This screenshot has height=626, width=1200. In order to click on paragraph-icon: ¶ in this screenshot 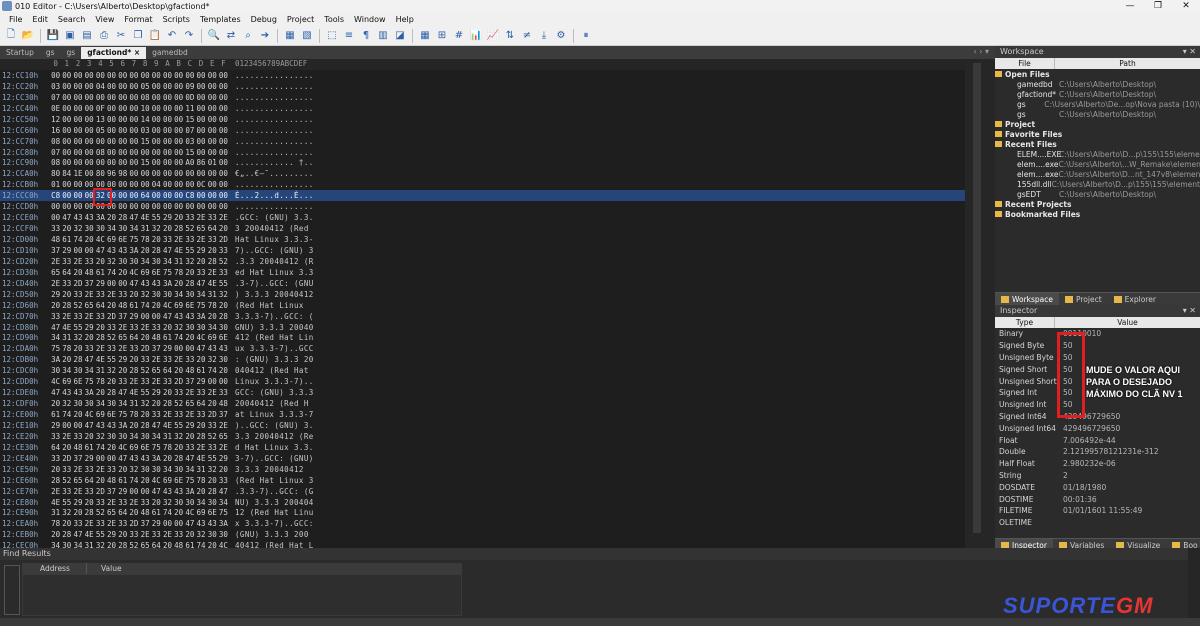, I will do `click(366, 36)`.